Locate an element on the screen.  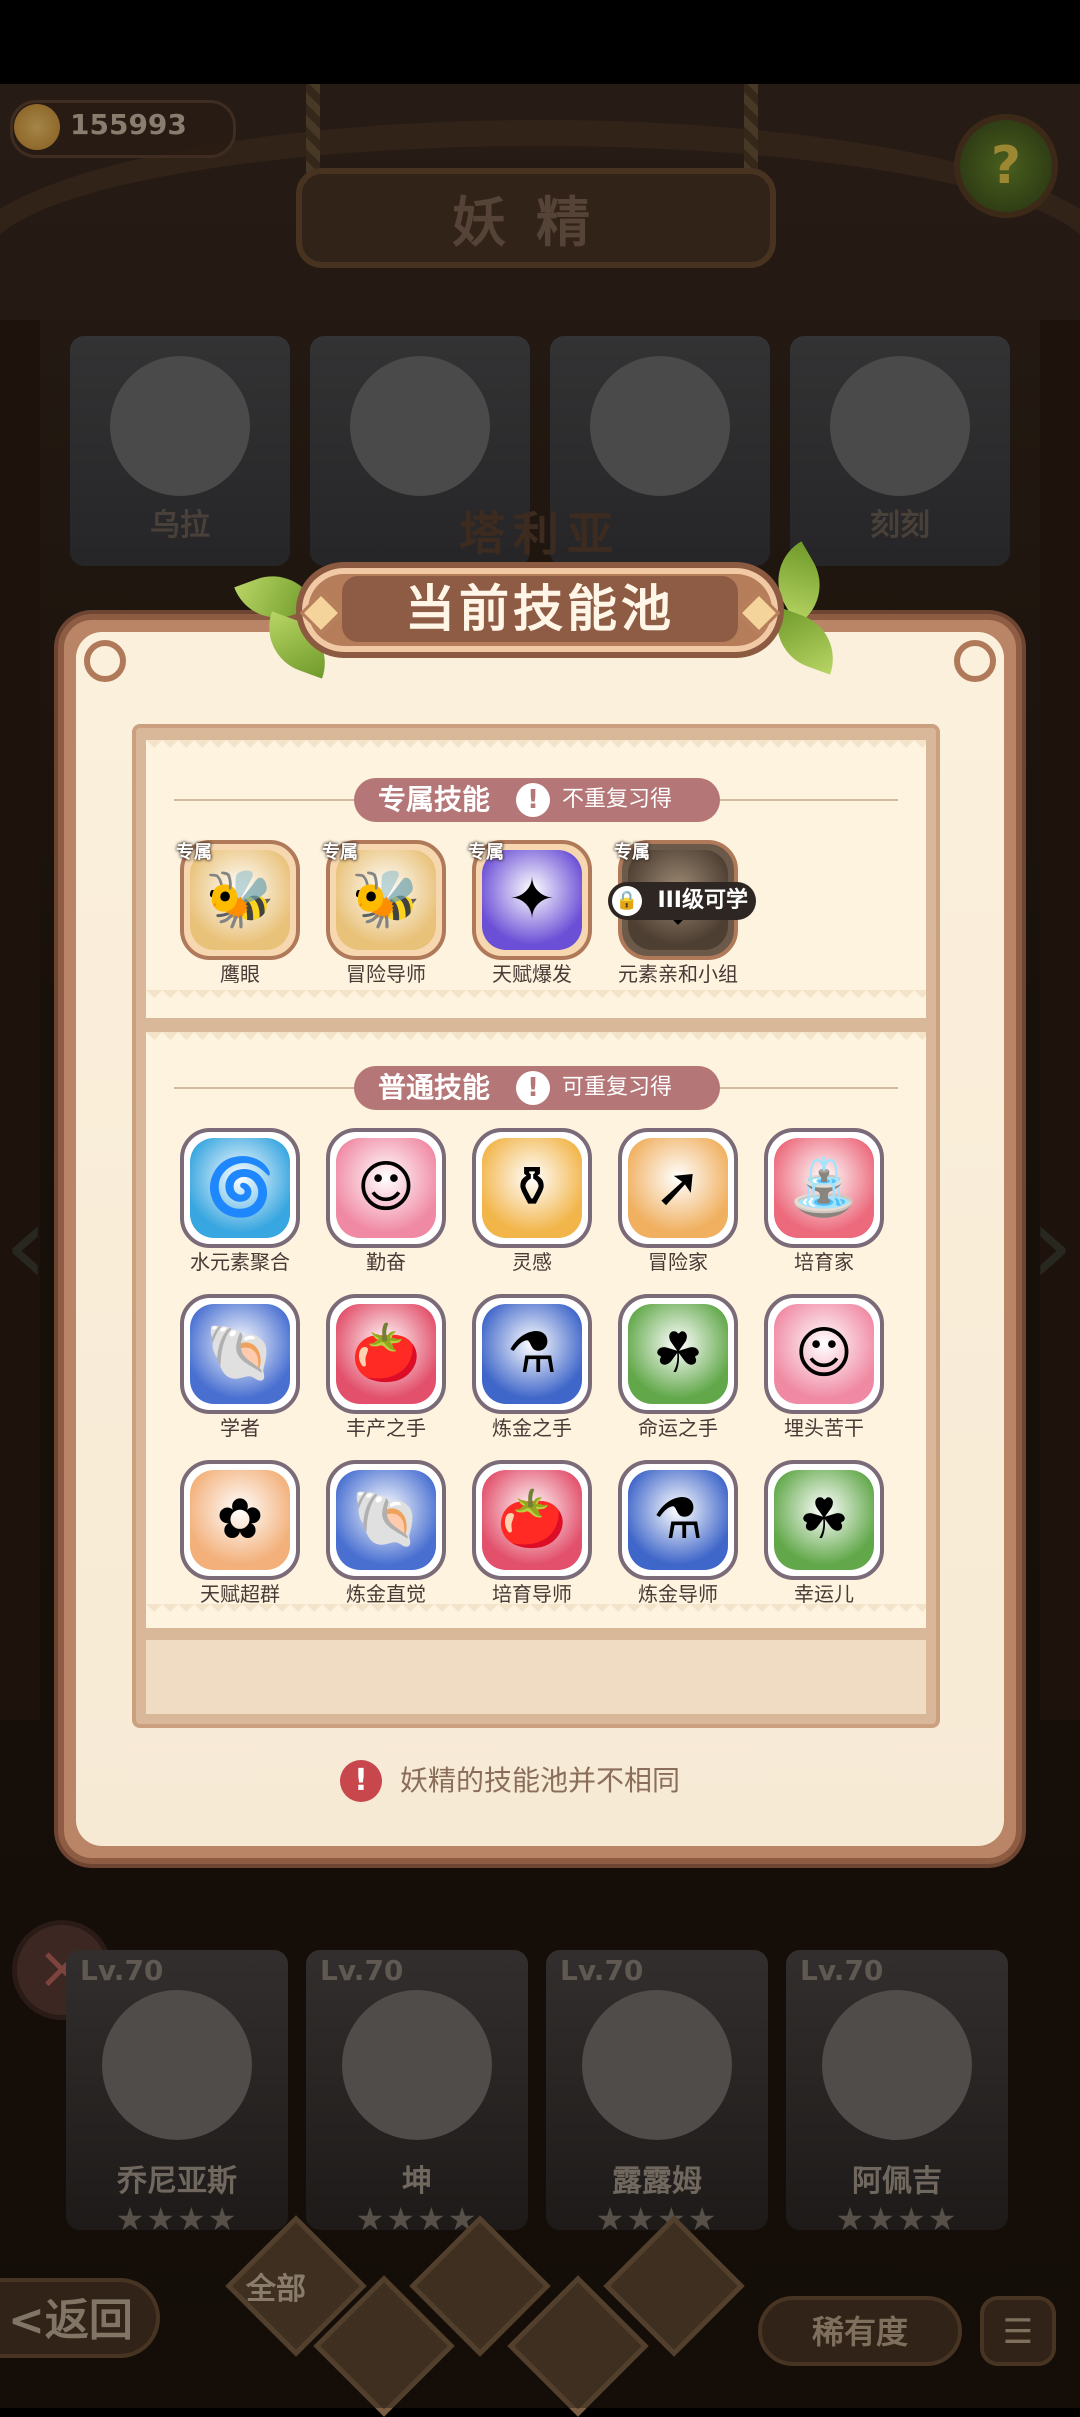
skill-item: ☘ 命运之手 is located at coordinates (678, 1369).